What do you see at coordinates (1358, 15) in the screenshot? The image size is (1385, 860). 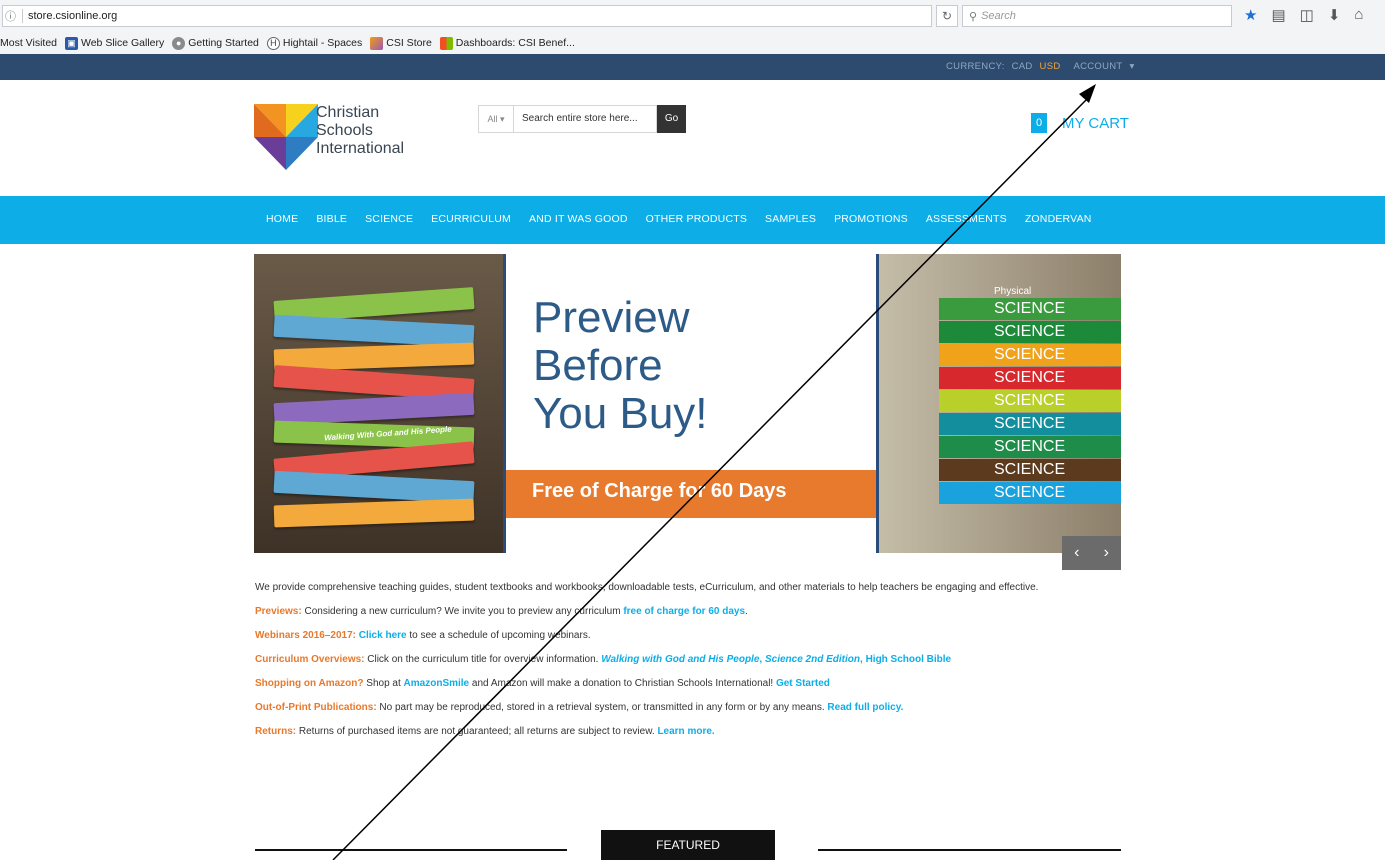 I see `home-icon: ⌂` at bounding box center [1358, 15].